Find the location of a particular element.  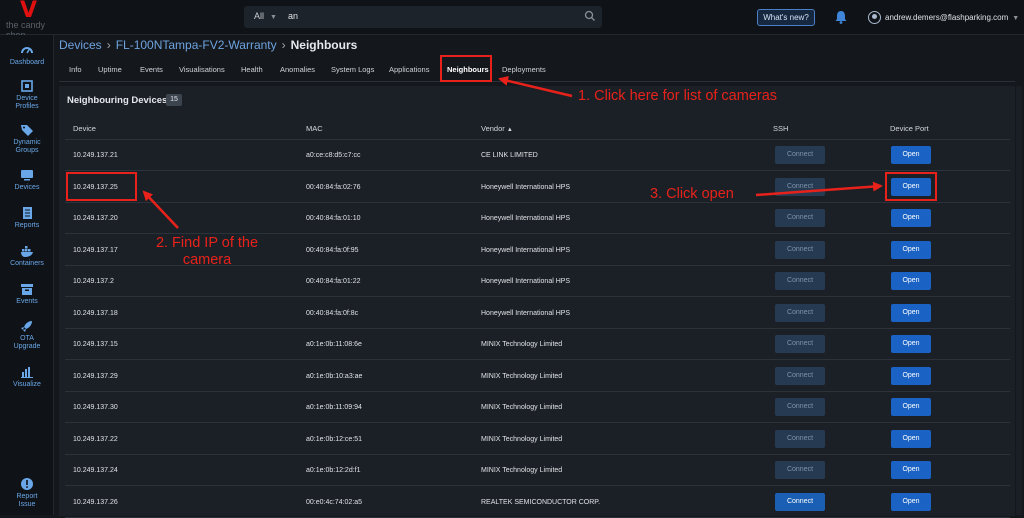

sidebar-item-events: Events is located at coordinates (27, 294).